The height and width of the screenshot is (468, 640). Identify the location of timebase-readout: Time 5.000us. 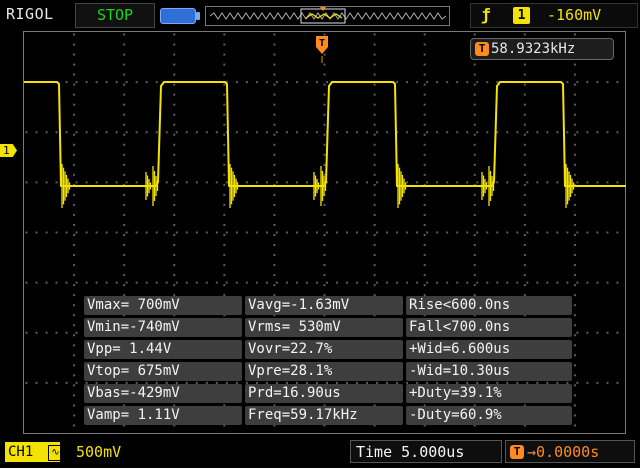
(426, 451).